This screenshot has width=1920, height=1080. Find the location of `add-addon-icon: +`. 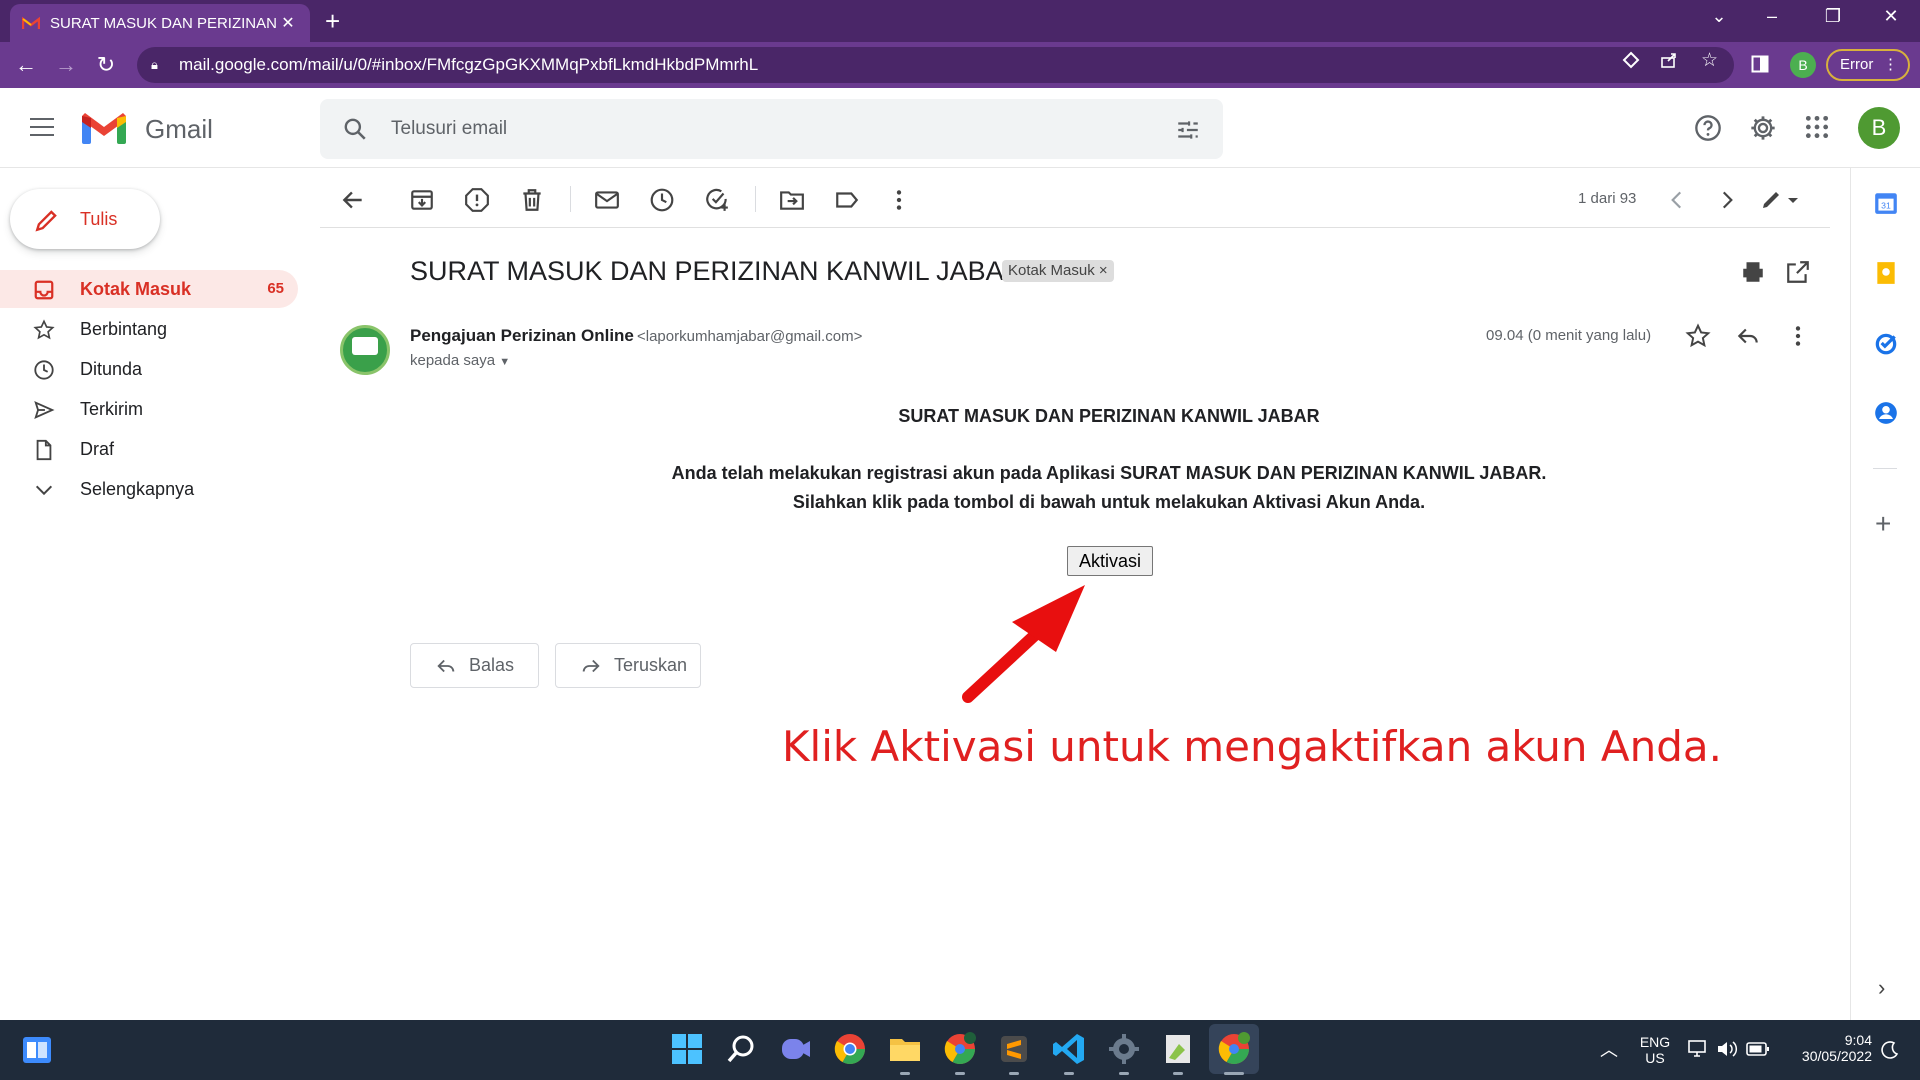

add-addon-icon: + is located at coordinates (1883, 524).